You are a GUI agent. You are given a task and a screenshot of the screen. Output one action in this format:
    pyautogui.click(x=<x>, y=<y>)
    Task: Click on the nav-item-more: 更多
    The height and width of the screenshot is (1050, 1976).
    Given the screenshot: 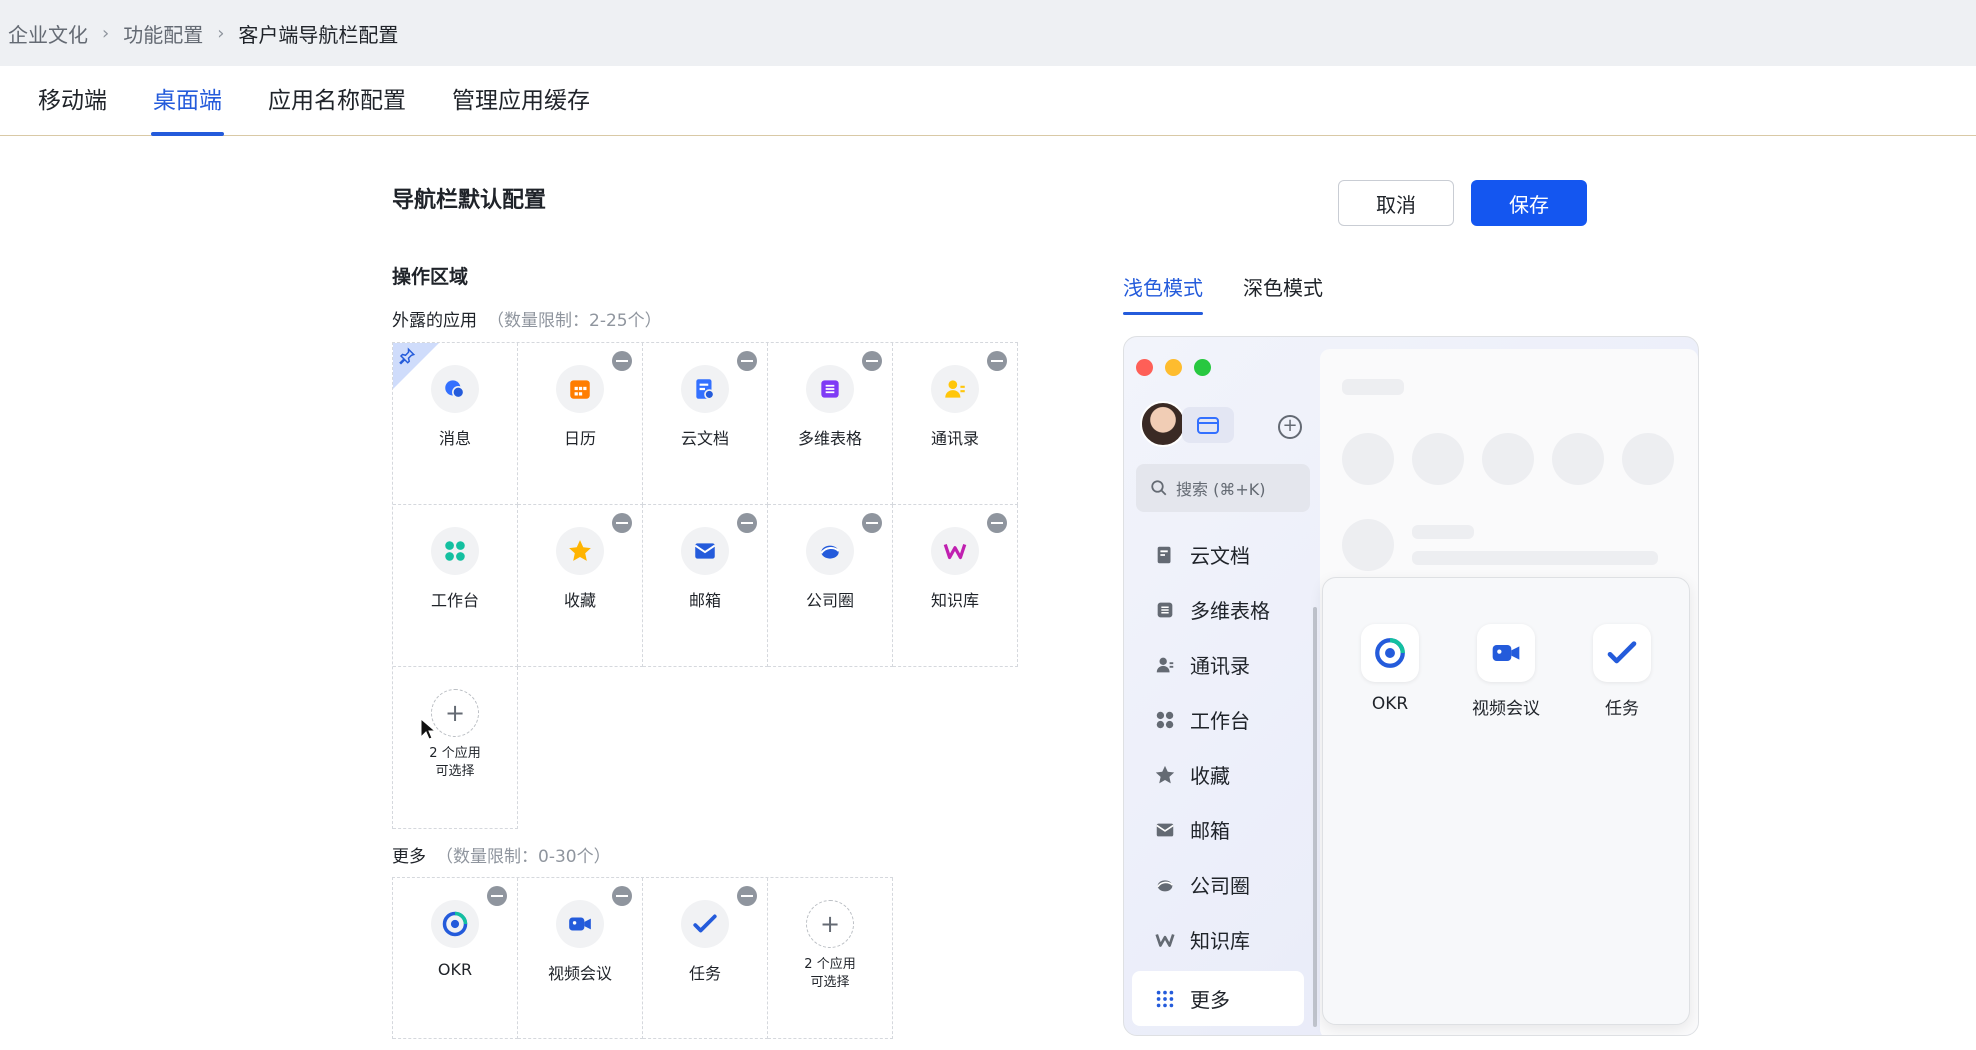 What is the action you would take?
    pyautogui.click(x=1218, y=998)
    